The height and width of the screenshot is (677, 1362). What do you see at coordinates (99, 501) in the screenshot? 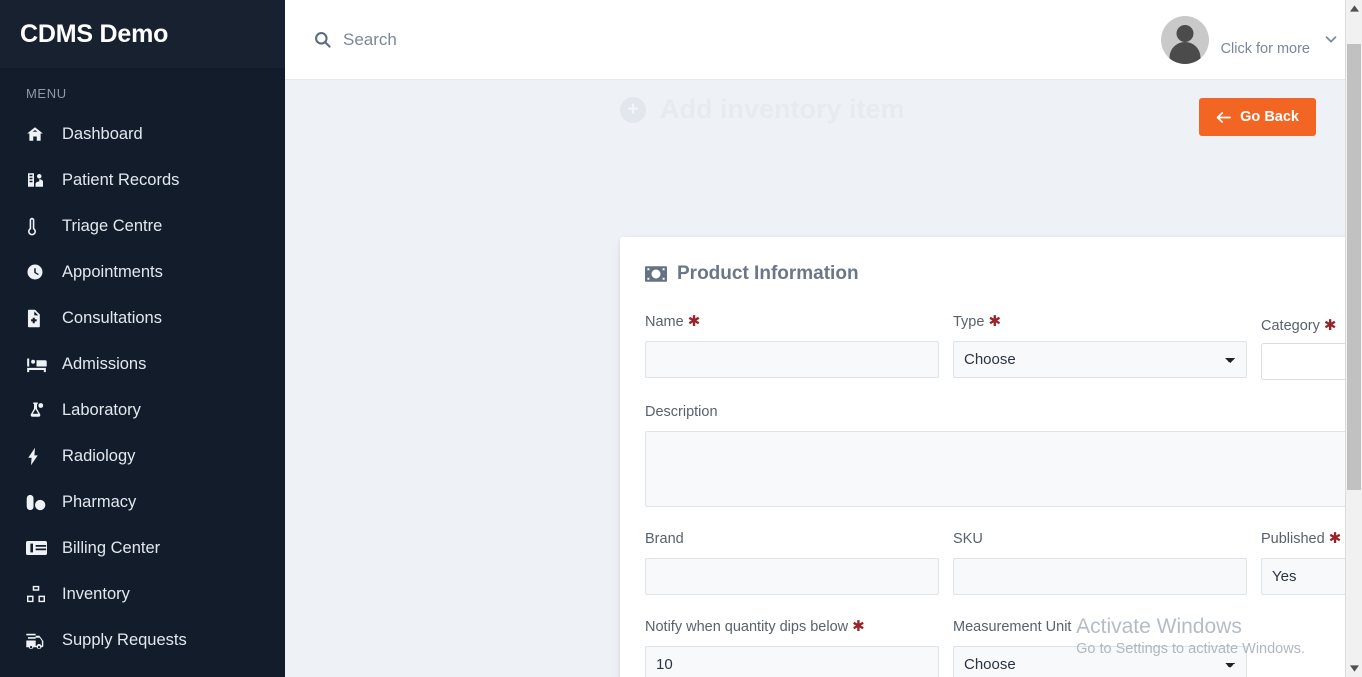
I see `sidebar-item-label: Pharmacy` at bounding box center [99, 501].